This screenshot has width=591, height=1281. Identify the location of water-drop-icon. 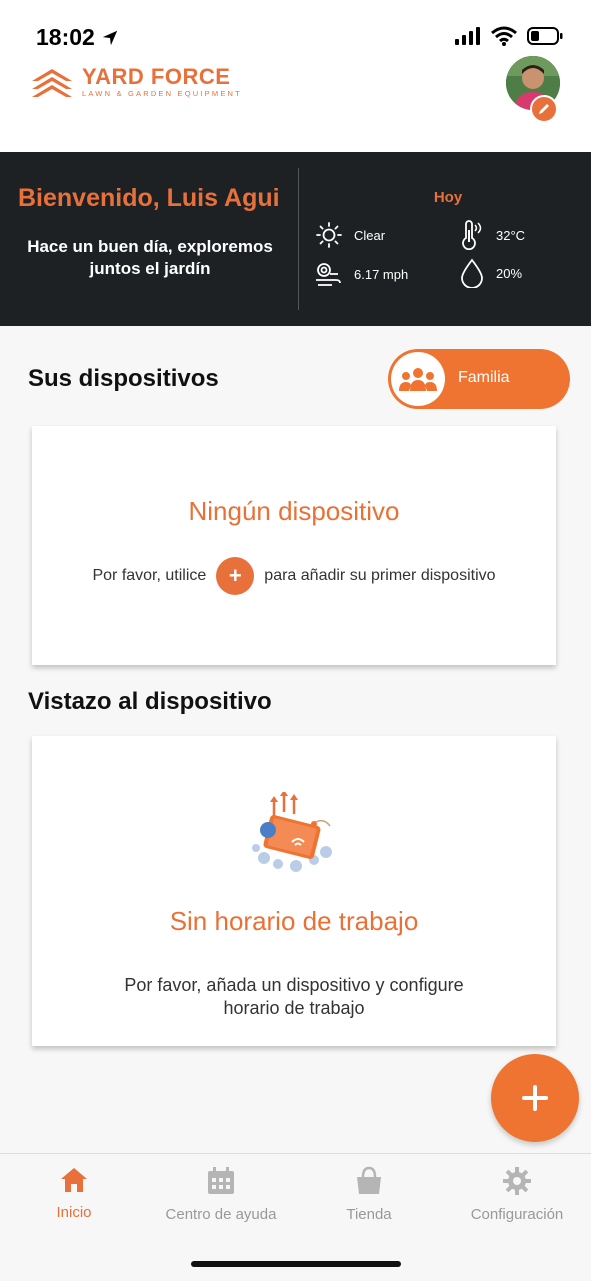
(472, 273).